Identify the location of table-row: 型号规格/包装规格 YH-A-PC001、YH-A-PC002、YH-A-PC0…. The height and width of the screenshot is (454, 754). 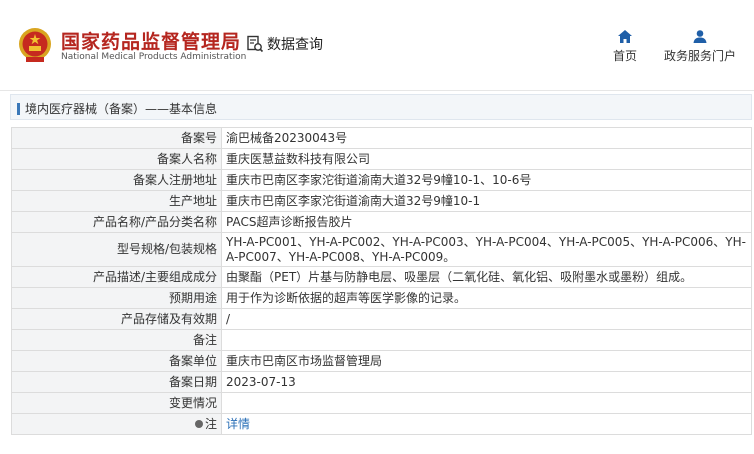
(381, 249).